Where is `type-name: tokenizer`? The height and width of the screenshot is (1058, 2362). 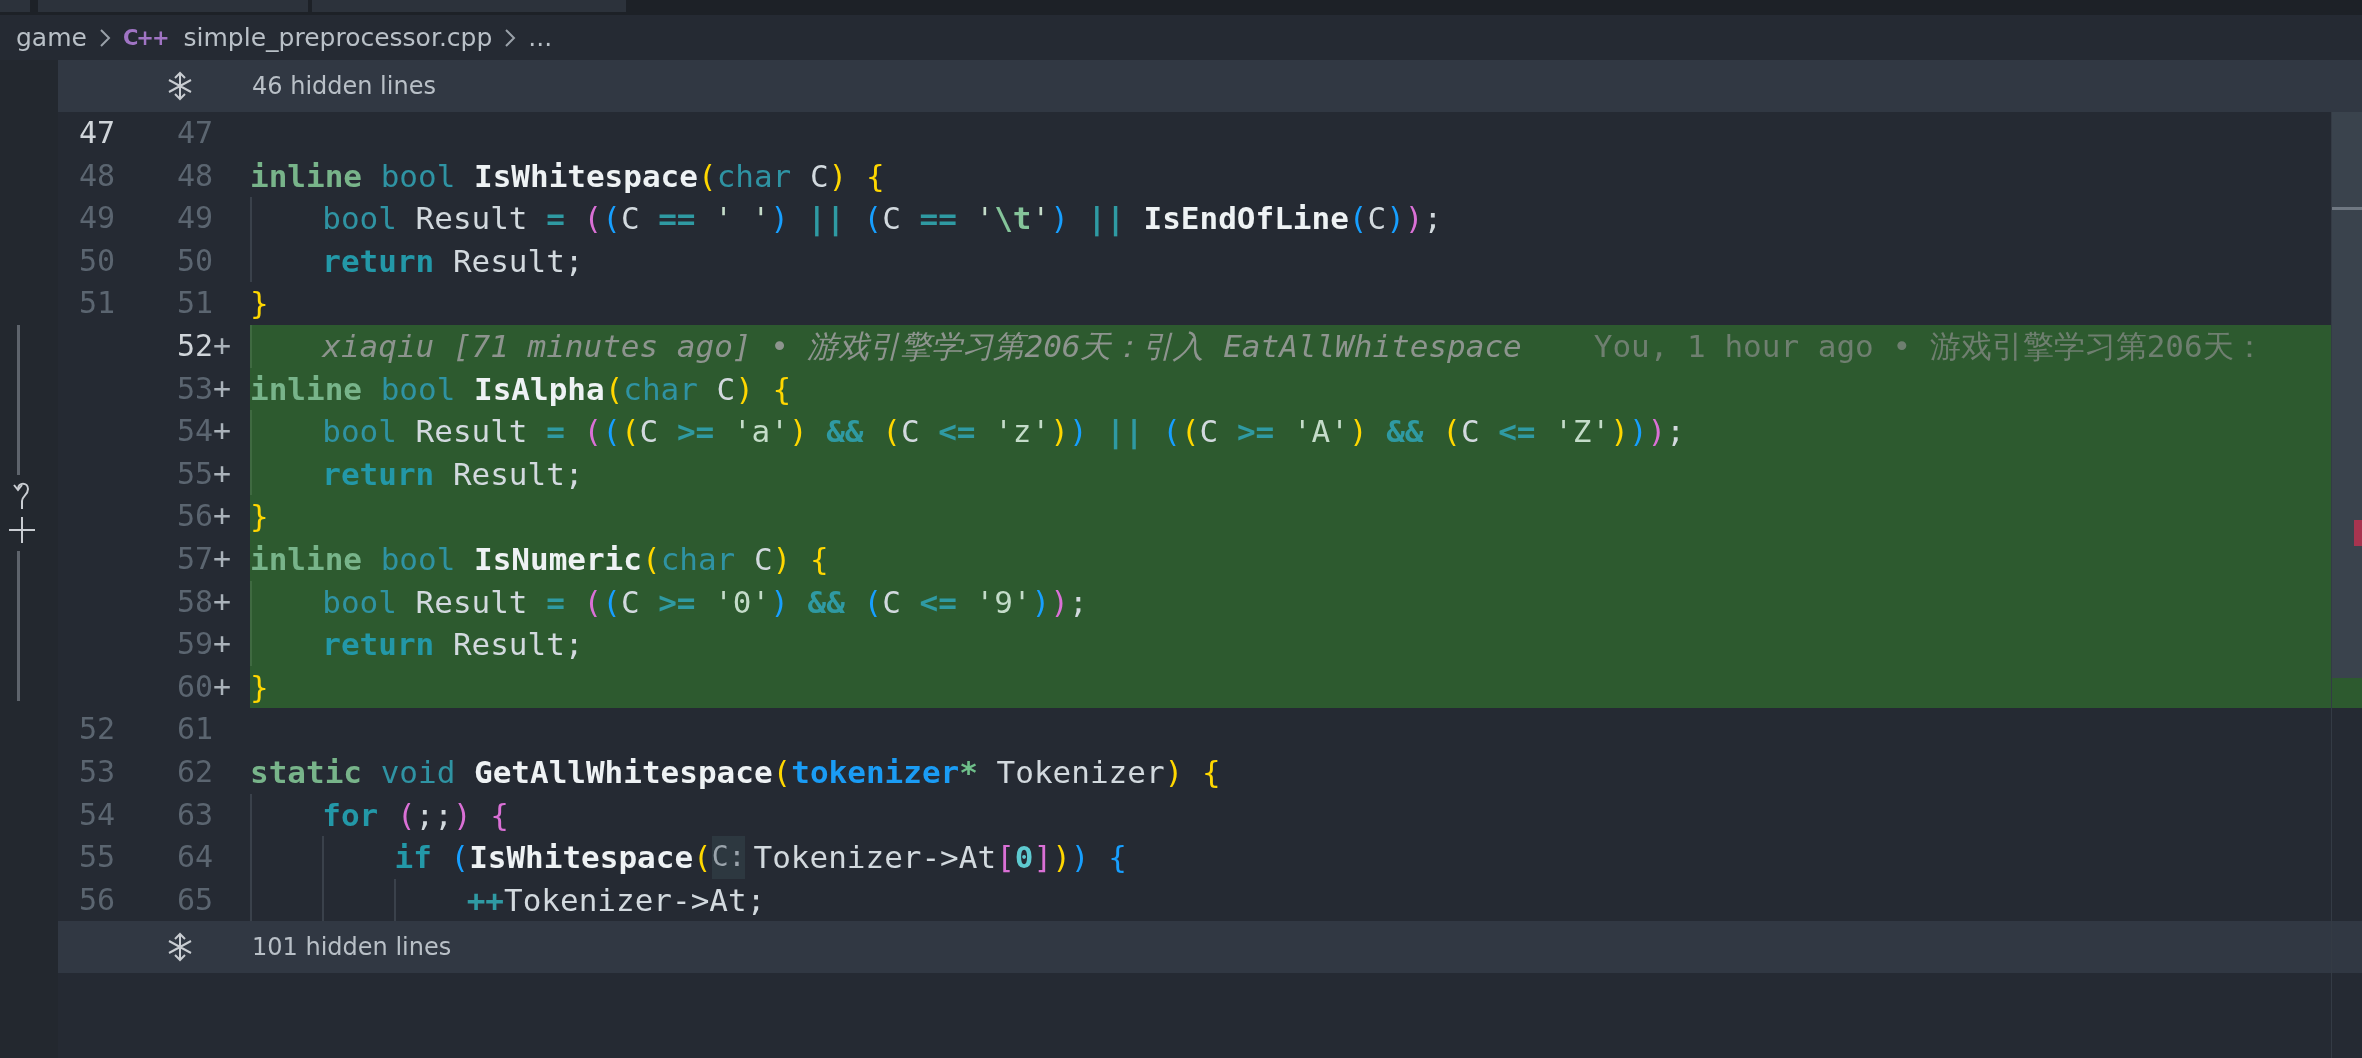
type-name: tokenizer is located at coordinates (875, 772).